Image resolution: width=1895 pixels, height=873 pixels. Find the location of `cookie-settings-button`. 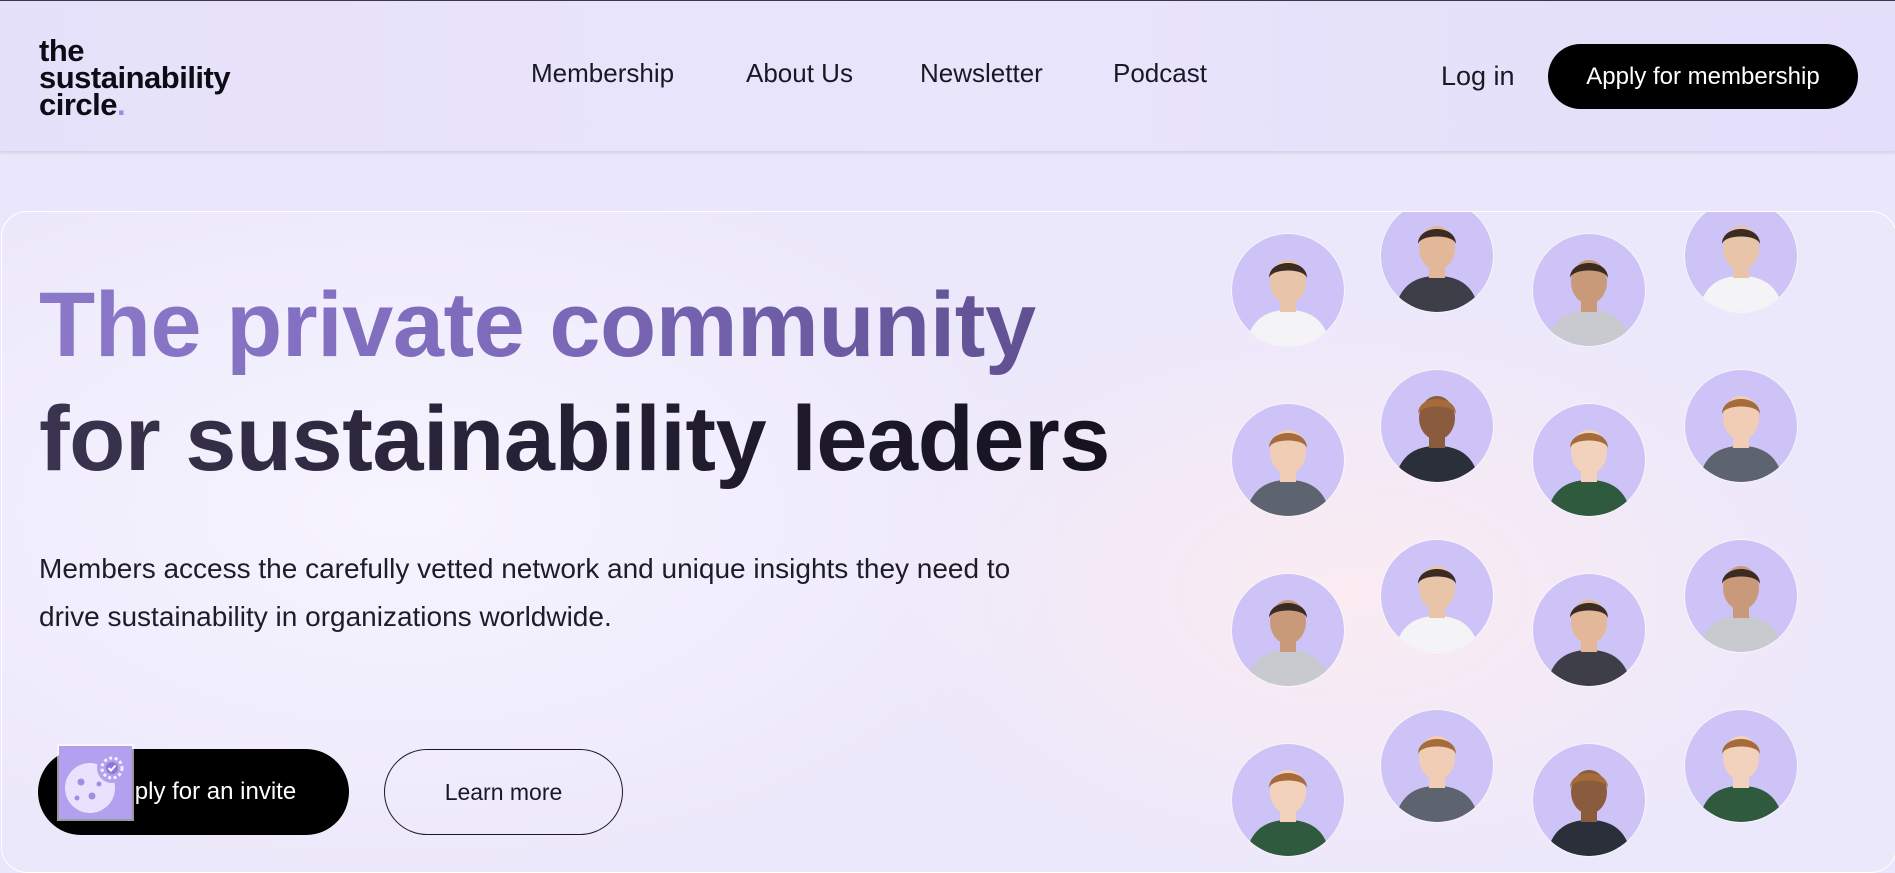

cookie-settings-button is located at coordinates (95, 782).